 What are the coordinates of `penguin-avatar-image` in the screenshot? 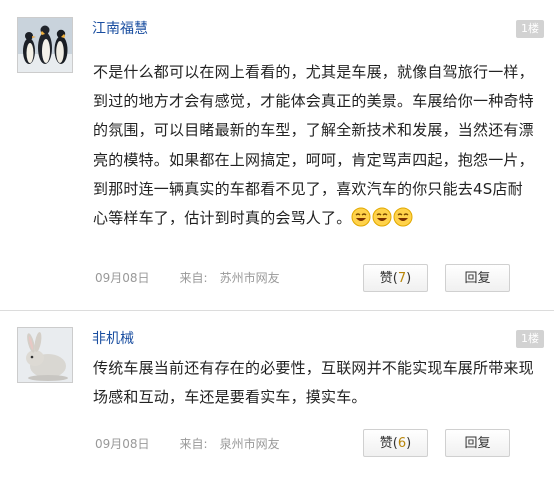 It's located at (45, 45).